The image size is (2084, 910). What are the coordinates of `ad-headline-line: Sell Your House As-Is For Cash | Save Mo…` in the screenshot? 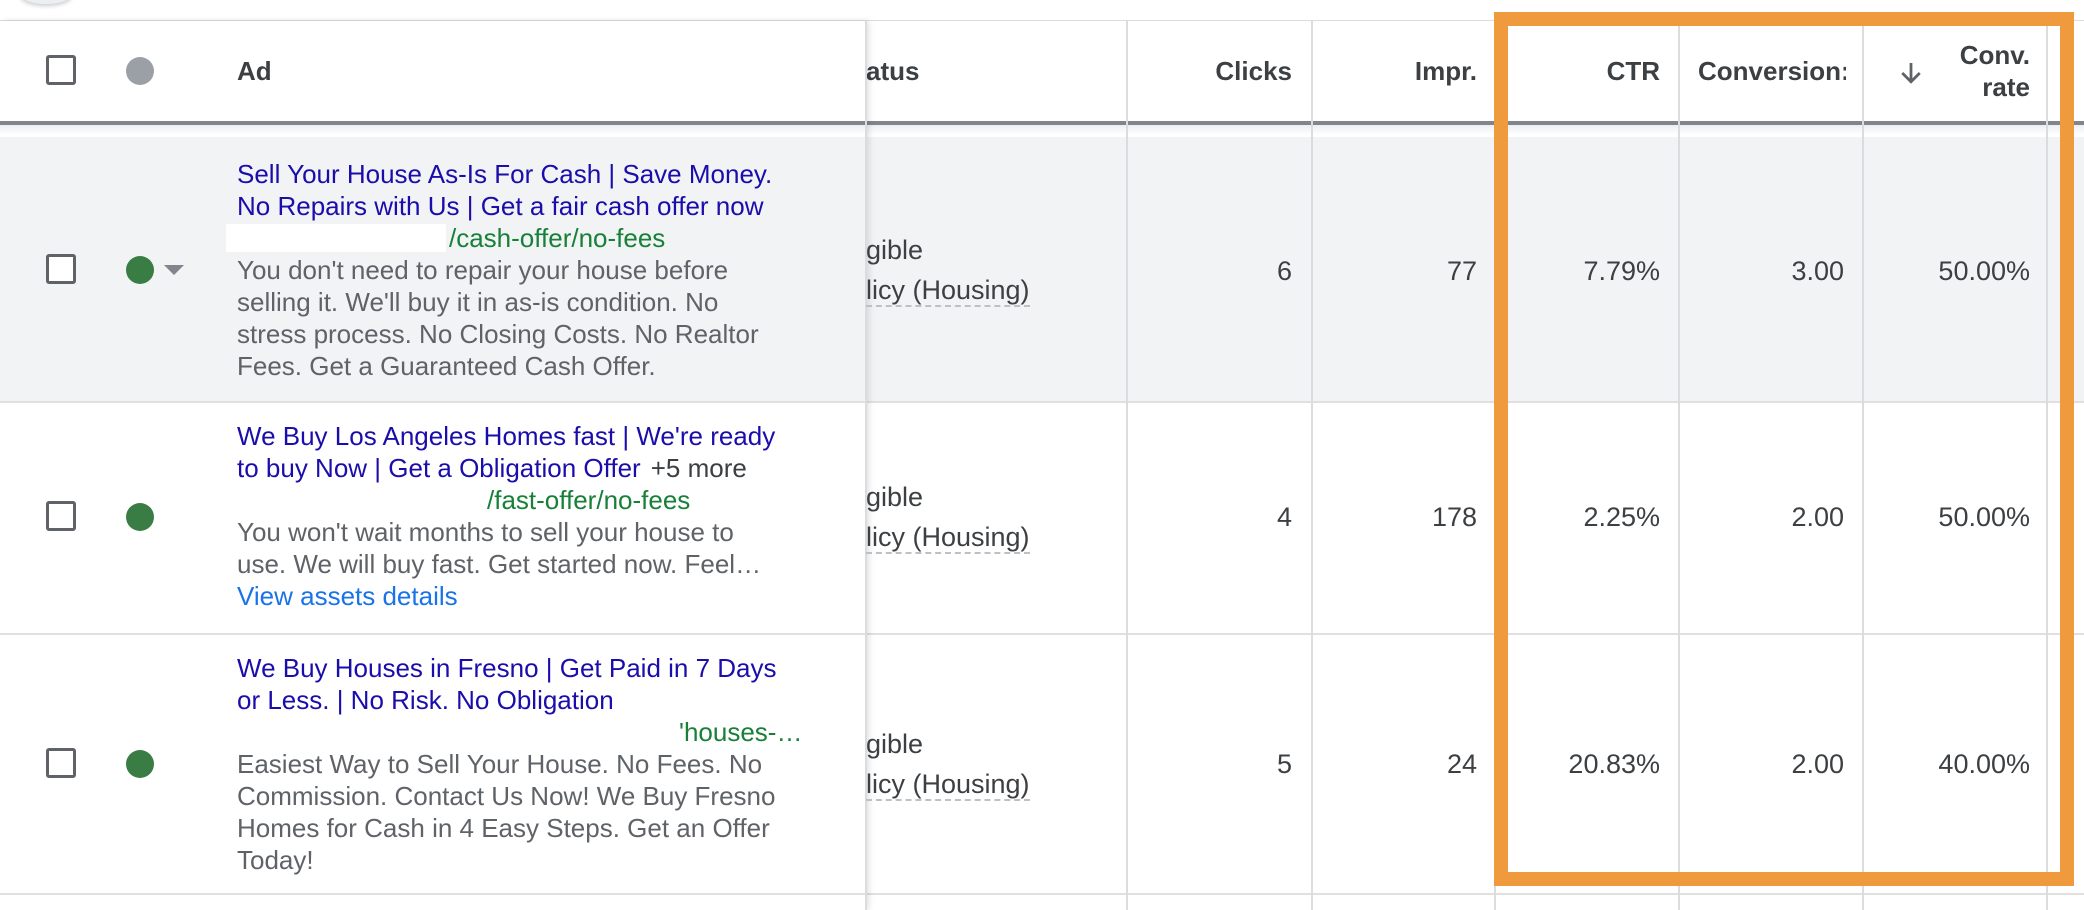 It's located at (505, 174).